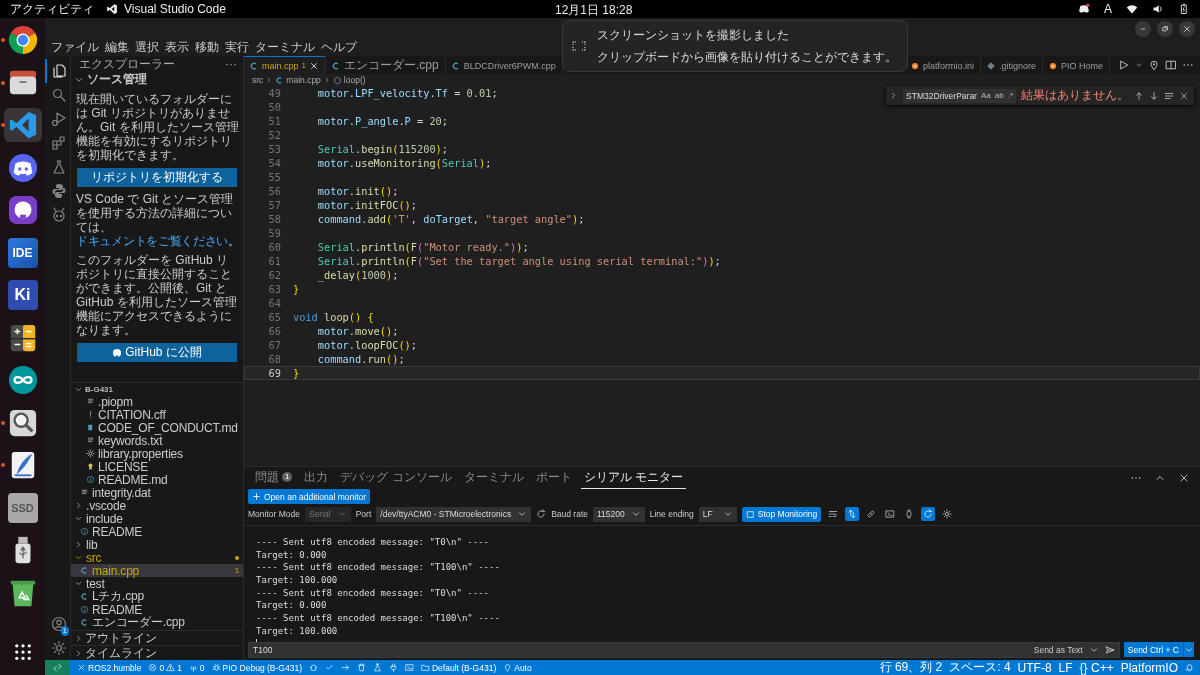 This screenshot has height=675, width=1200. I want to click on location-pin-icon, so click(1154, 65).